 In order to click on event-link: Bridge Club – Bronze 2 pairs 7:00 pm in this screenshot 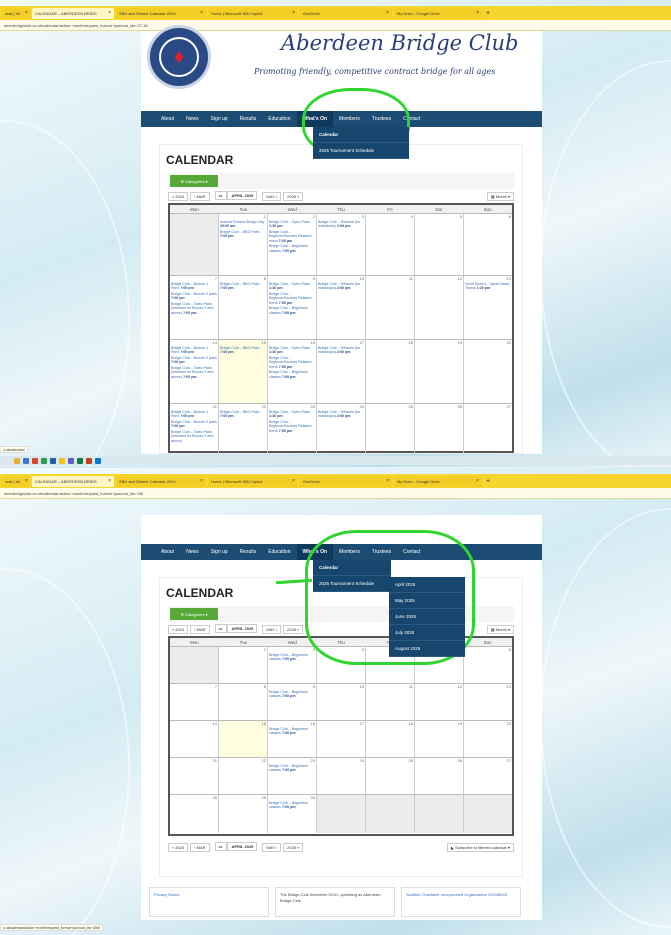, I will do `click(194, 296)`.